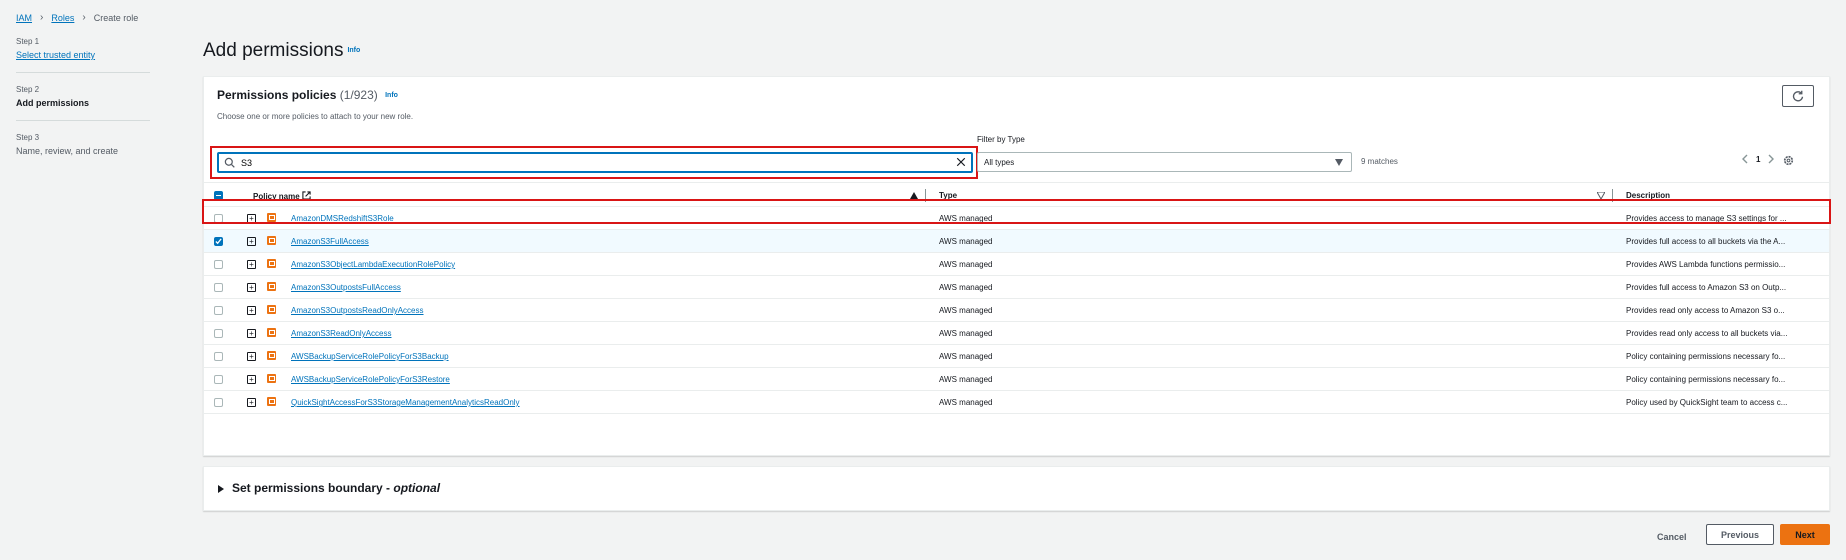 This screenshot has width=1846, height=560. I want to click on policy-name-link: AmazonS3ObjectLambdaExecutionRolePolicy, so click(373, 264).